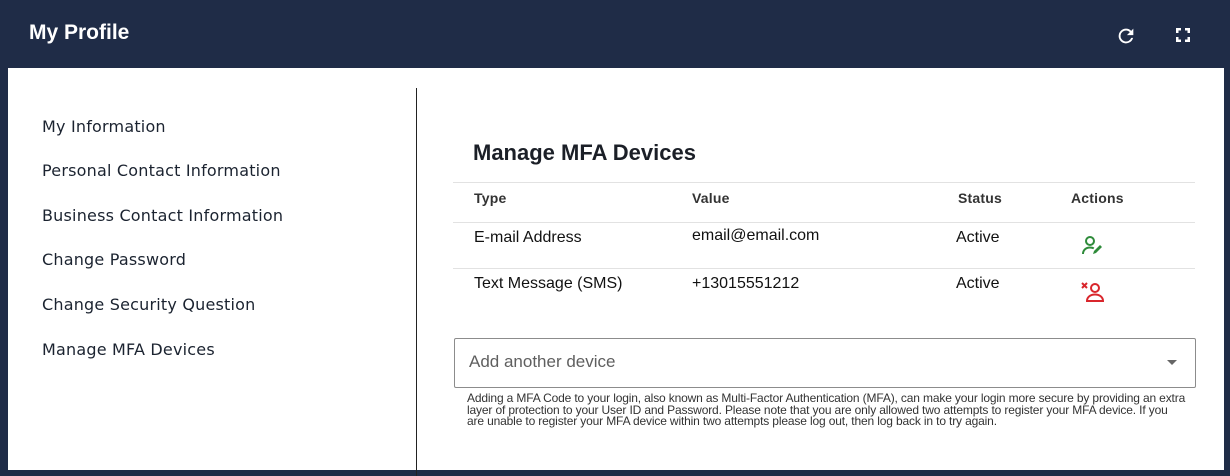 This screenshot has width=1230, height=476. I want to click on refresh-button, so click(1127, 37).